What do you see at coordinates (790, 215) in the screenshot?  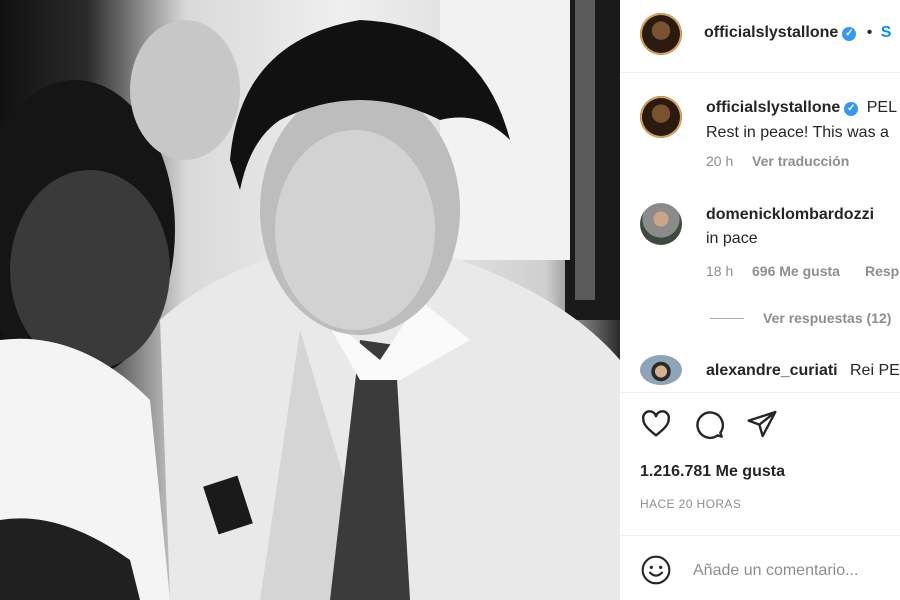 I see `comment-username: domenicklombardozzi` at bounding box center [790, 215].